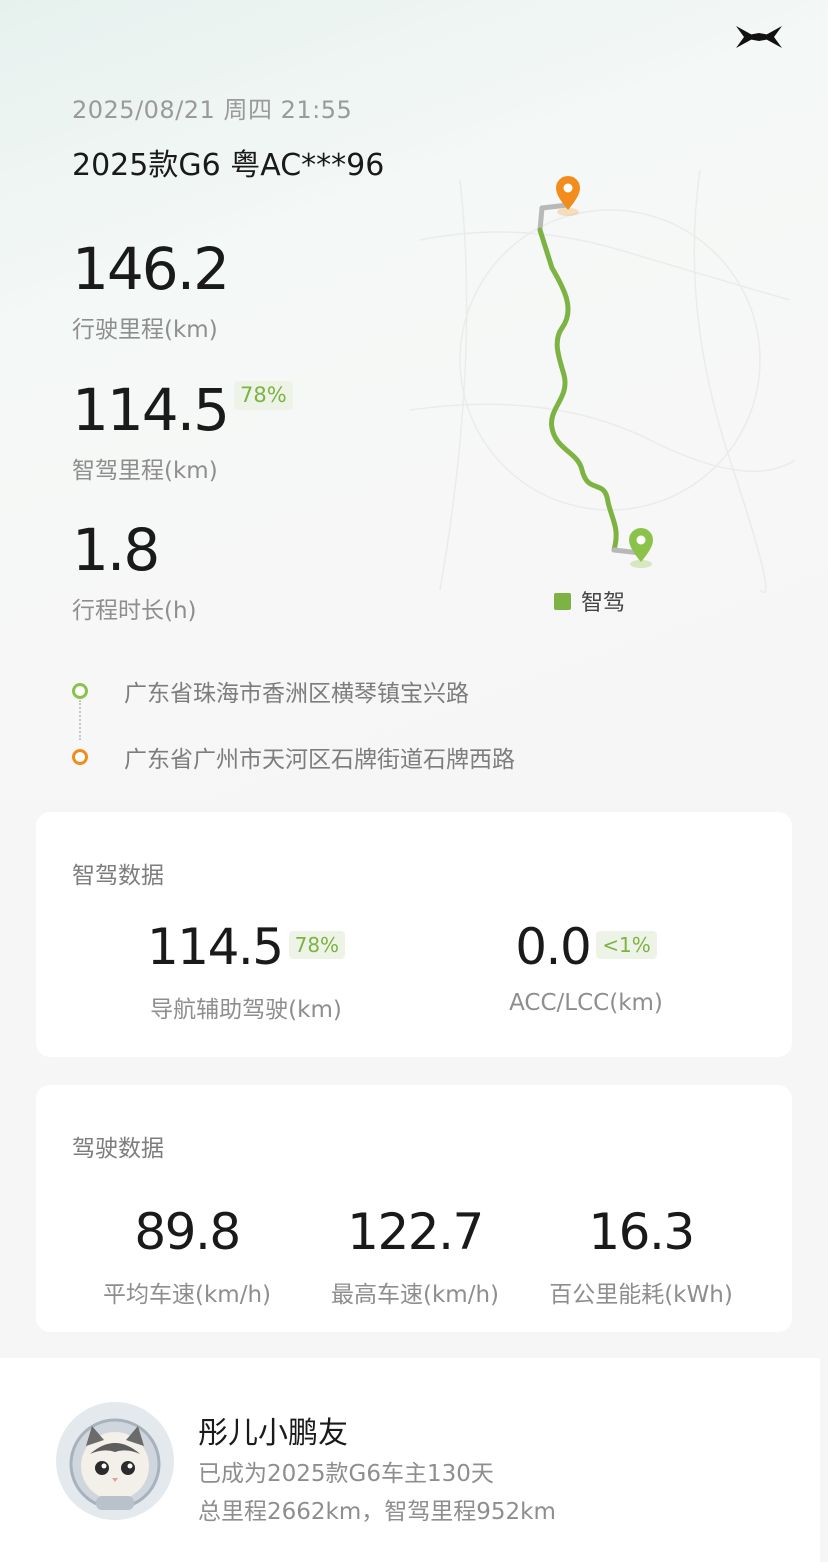 Image resolution: width=828 pixels, height=1562 pixels. What do you see at coordinates (603, 603) in the screenshot?
I see `smart-drive-legend-label: 智驾` at bounding box center [603, 603].